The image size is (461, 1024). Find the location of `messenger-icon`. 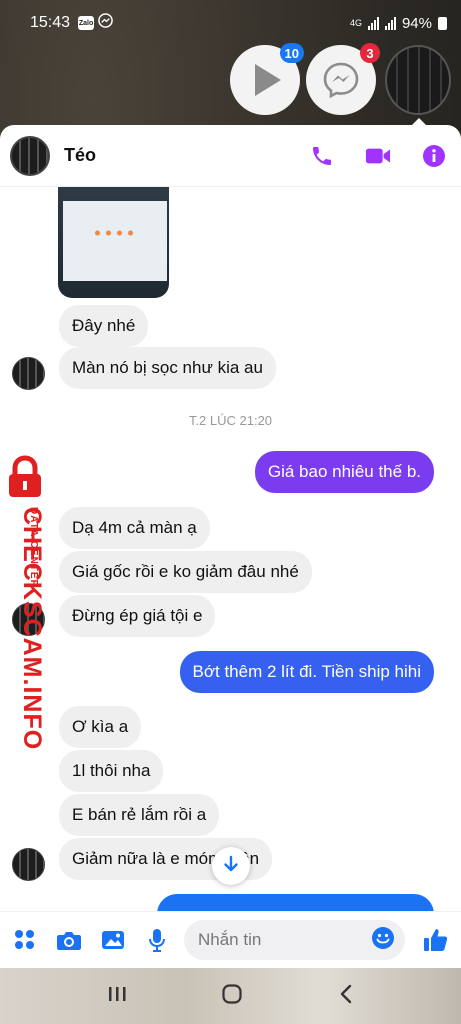

messenger-icon is located at coordinates (341, 82).